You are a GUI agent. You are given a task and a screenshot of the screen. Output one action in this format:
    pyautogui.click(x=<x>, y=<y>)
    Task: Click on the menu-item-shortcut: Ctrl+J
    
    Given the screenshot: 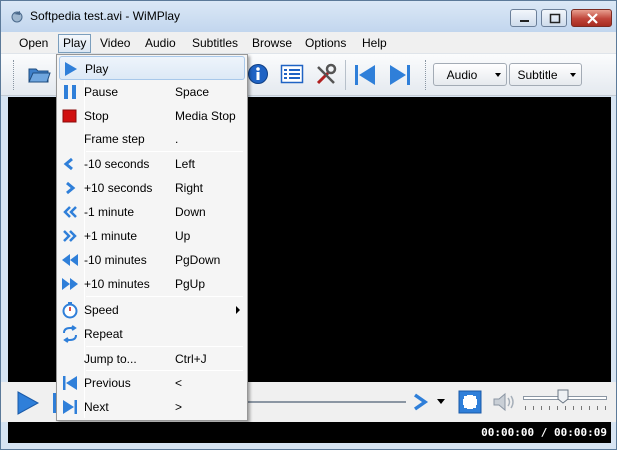 What is the action you would take?
    pyautogui.click(x=191, y=359)
    